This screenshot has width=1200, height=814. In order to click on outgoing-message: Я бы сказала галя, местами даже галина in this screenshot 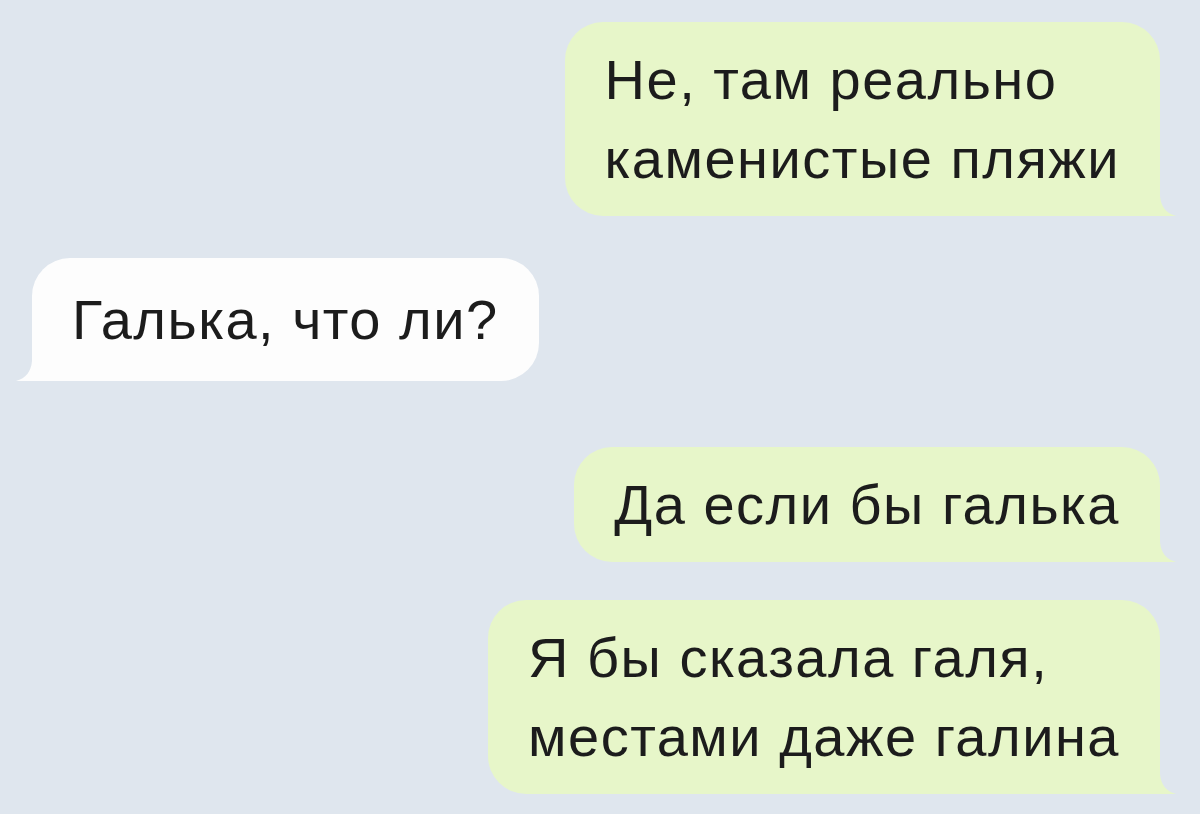, I will do `click(824, 697)`.